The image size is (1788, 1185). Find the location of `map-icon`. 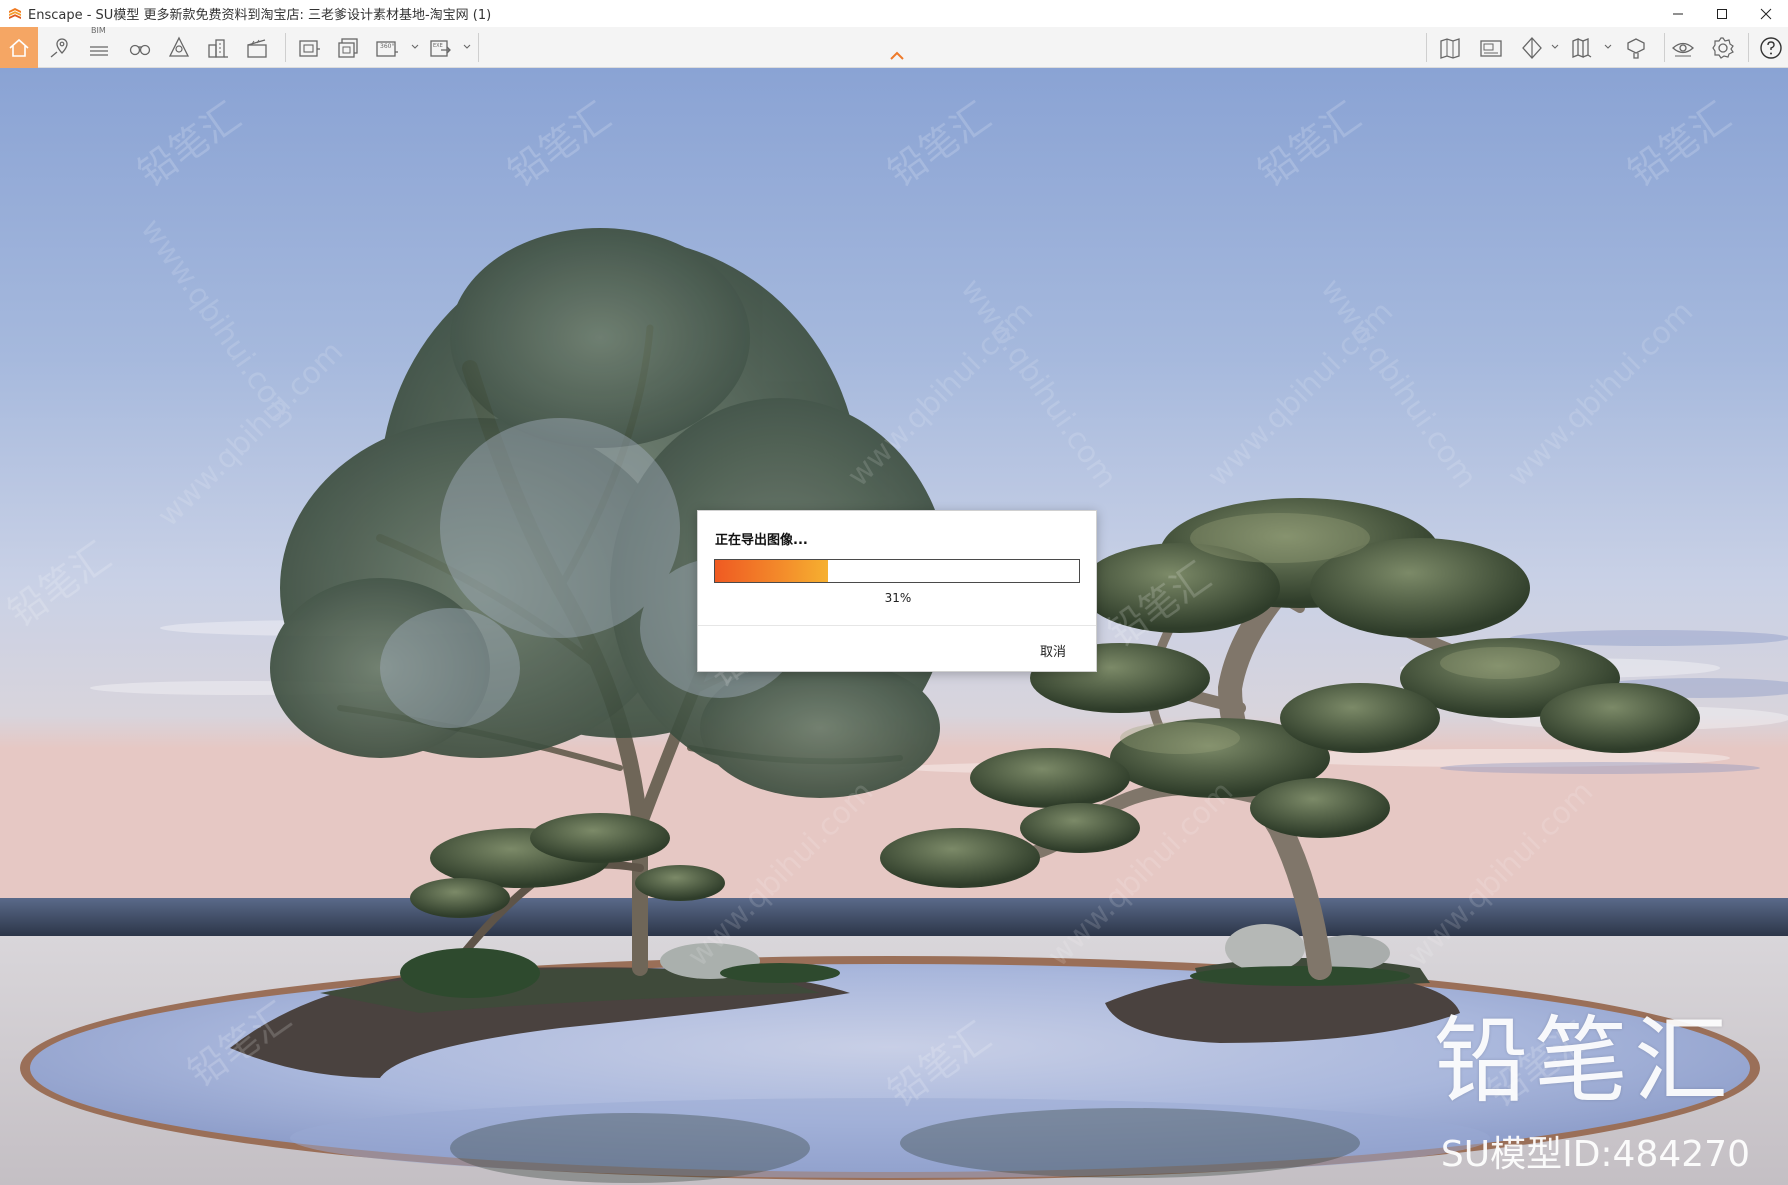

map-icon is located at coordinates (1450, 48).